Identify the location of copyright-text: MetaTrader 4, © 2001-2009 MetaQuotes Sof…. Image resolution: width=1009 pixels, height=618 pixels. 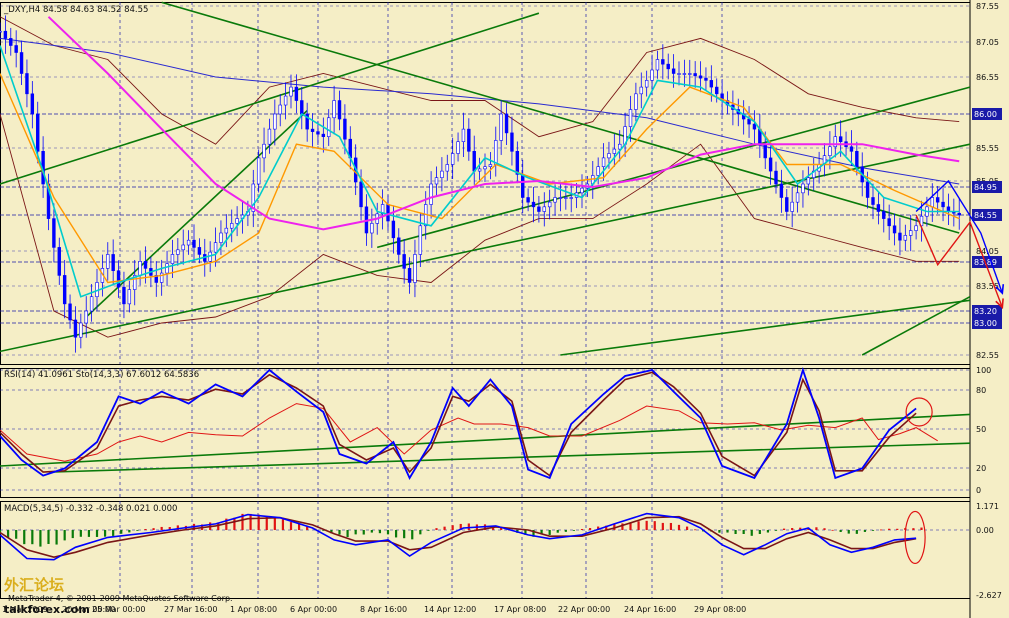
(120, 598).